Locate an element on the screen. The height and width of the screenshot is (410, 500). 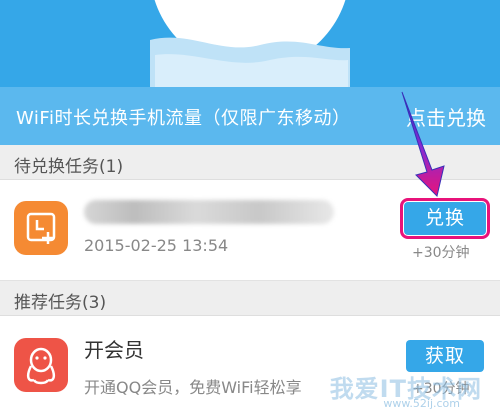
pending-section-title: 待兑换任务(1) is located at coordinates (69, 167).